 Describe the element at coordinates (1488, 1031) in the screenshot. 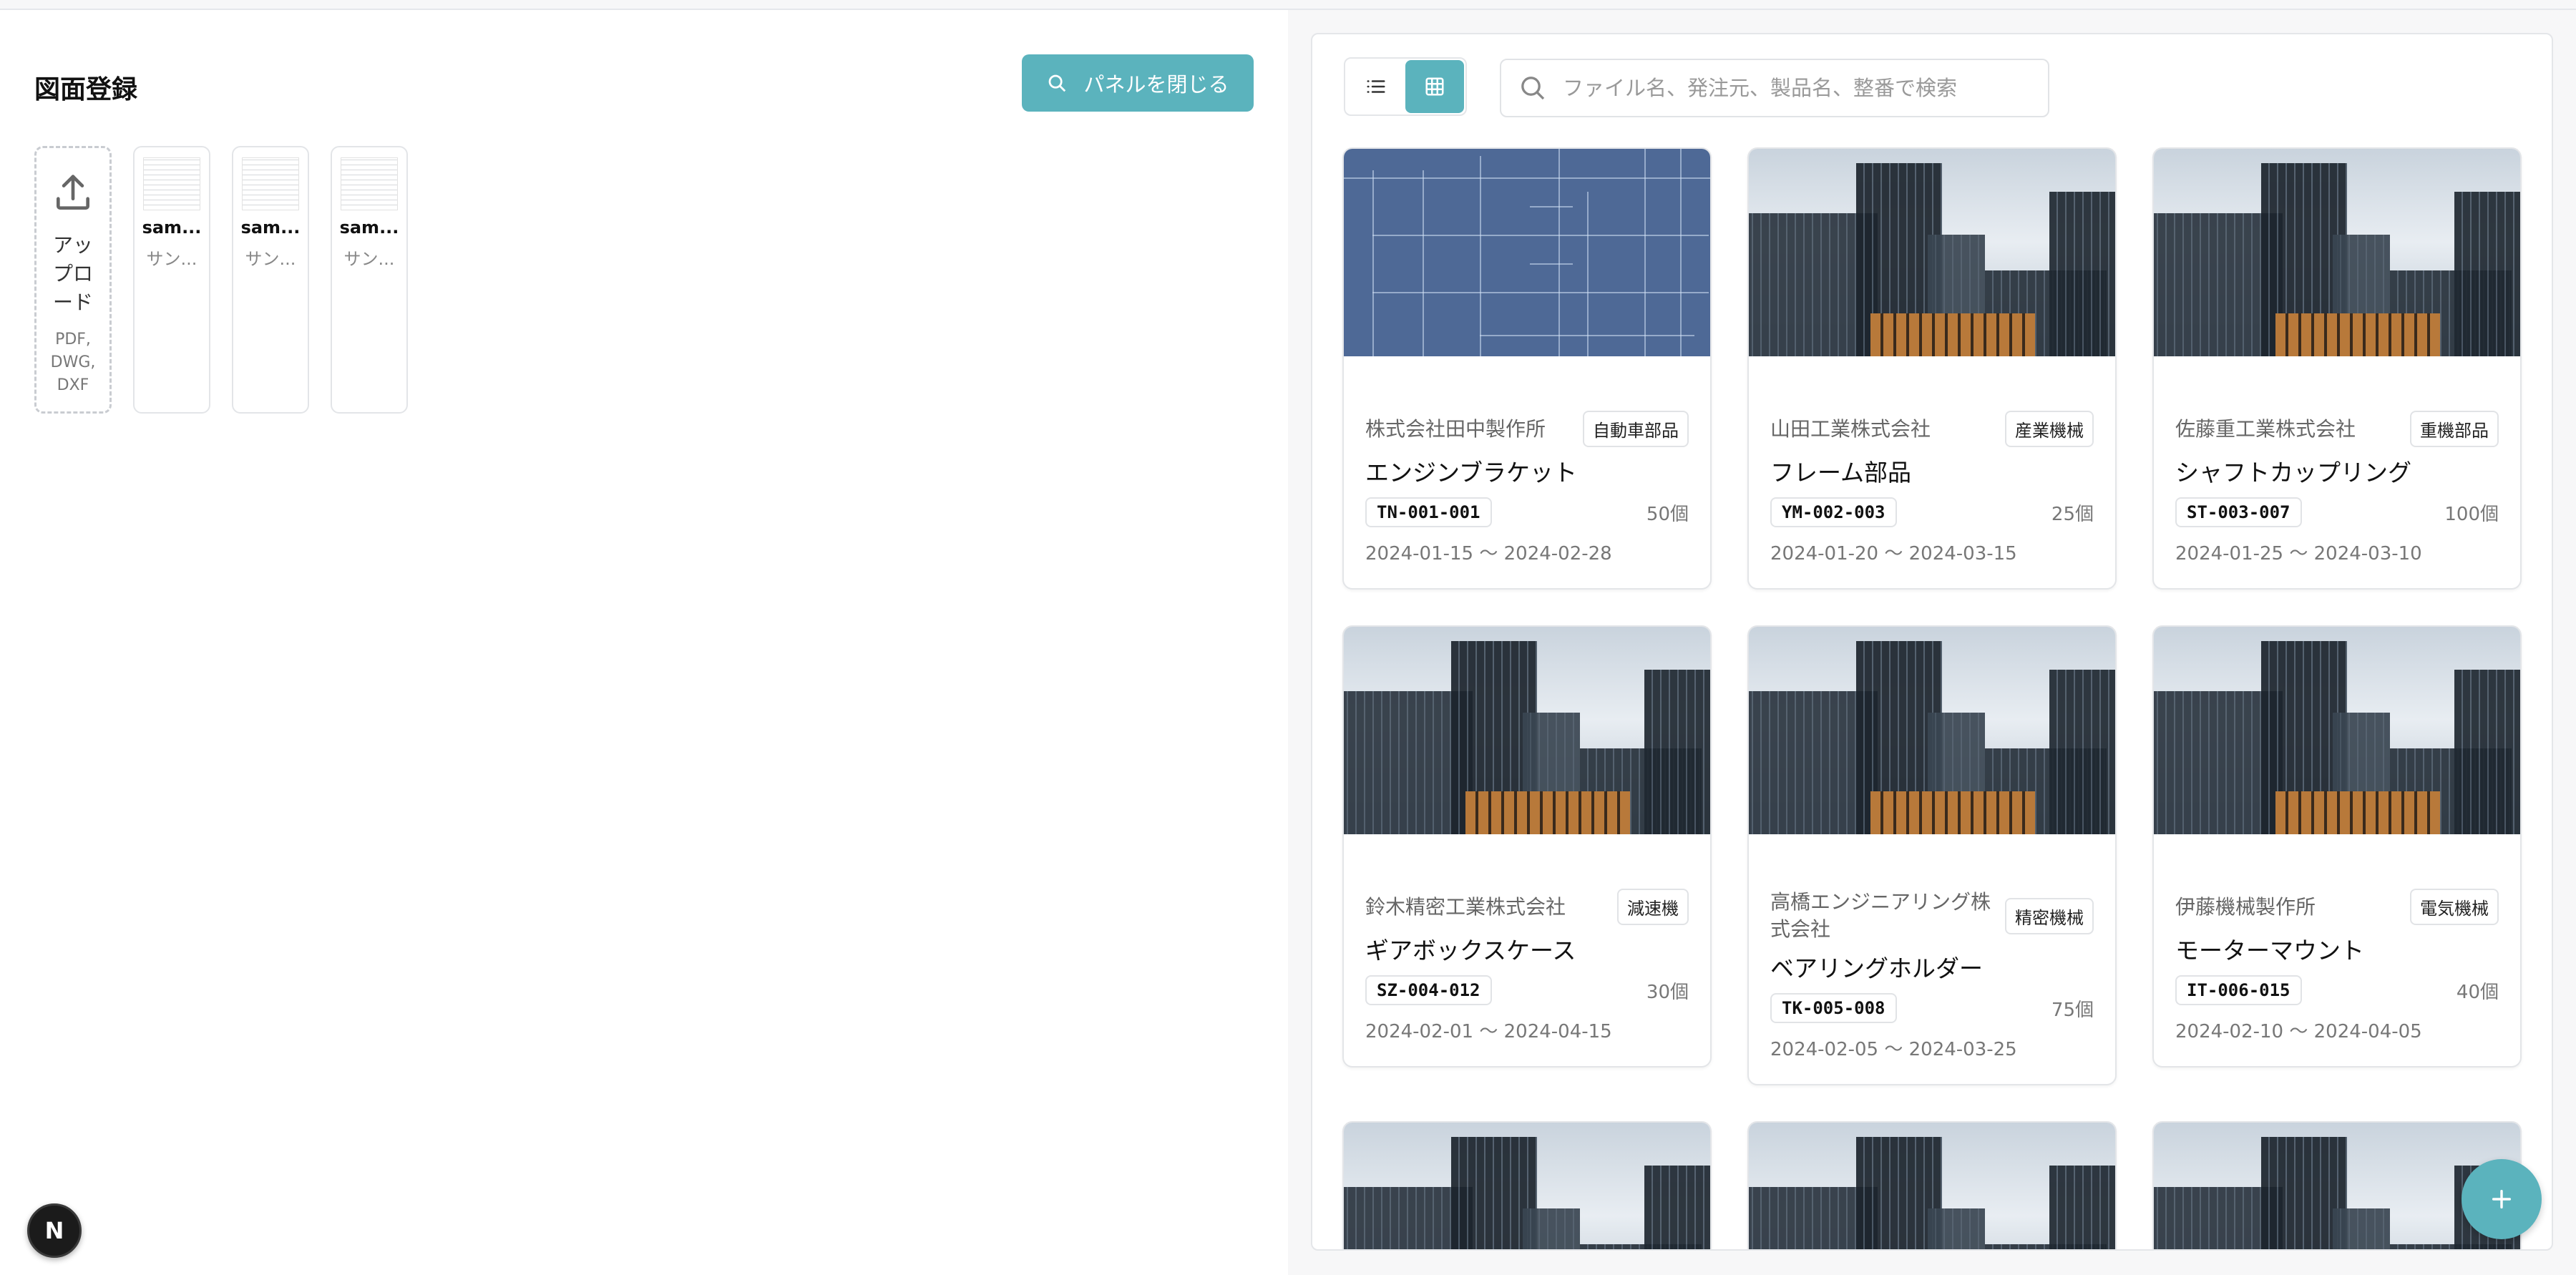

I see `date-range: 2024-02-01 〜 2024-04-15` at that location.